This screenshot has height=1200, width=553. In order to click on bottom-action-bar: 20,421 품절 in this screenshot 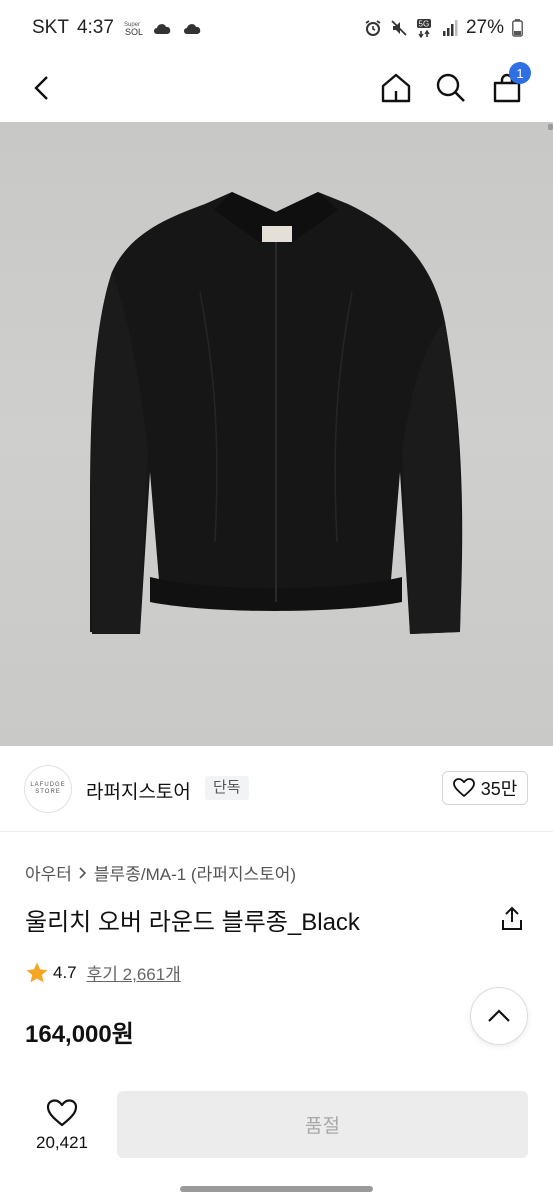, I will do `click(276, 1136)`.